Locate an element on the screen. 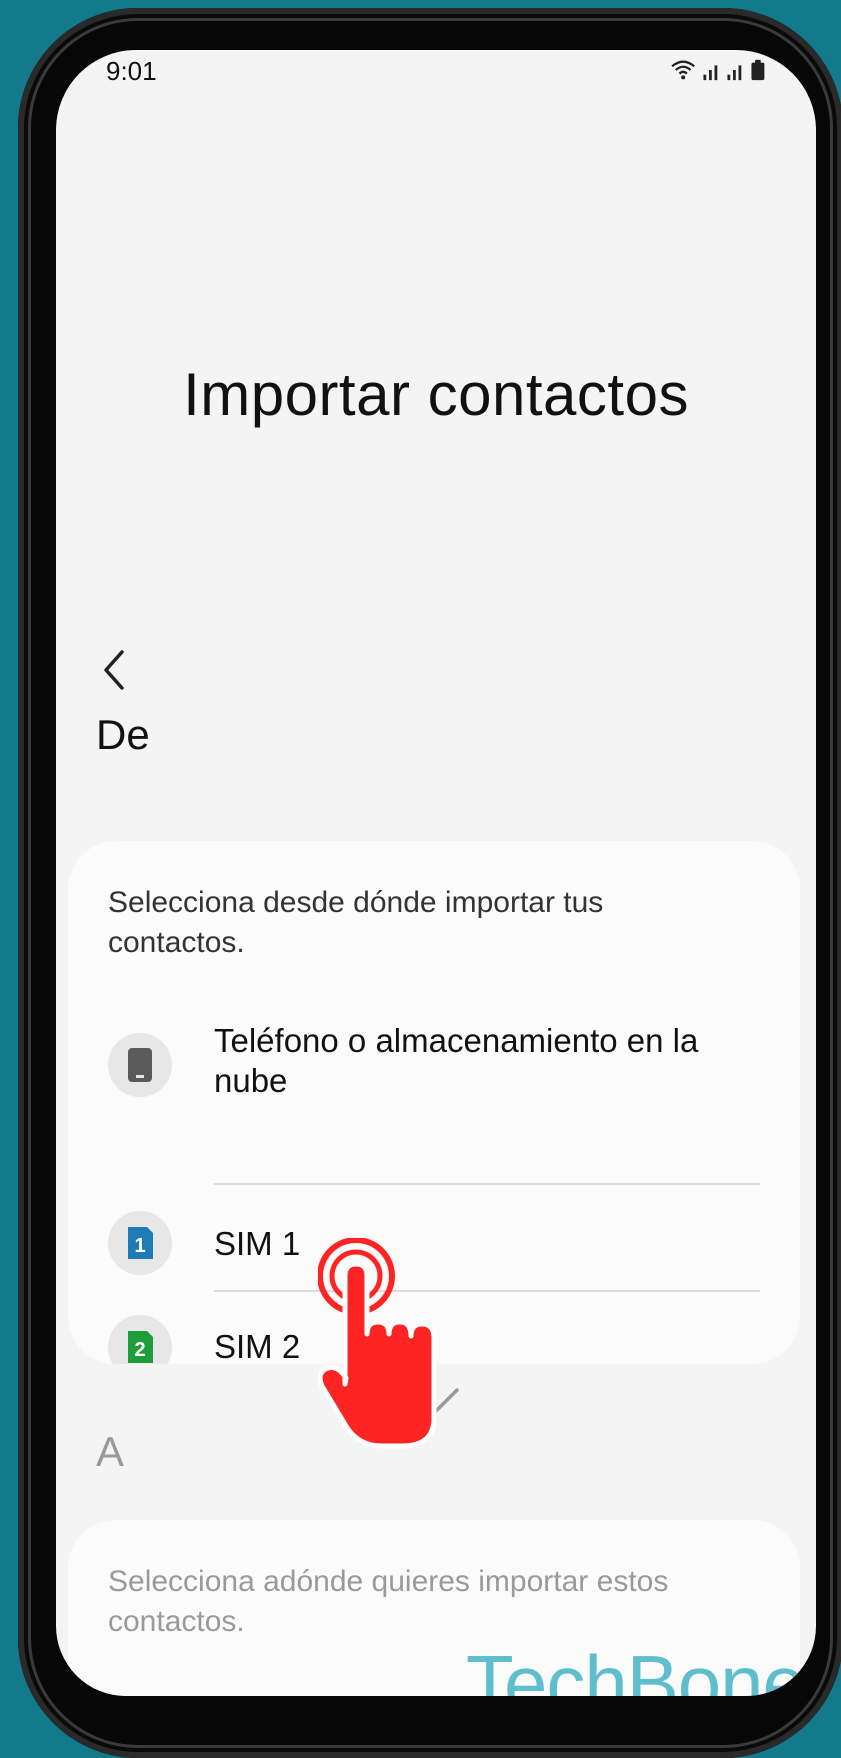 The image size is (841, 1758). to-section-header: A is located at coordinates (110, 1451).